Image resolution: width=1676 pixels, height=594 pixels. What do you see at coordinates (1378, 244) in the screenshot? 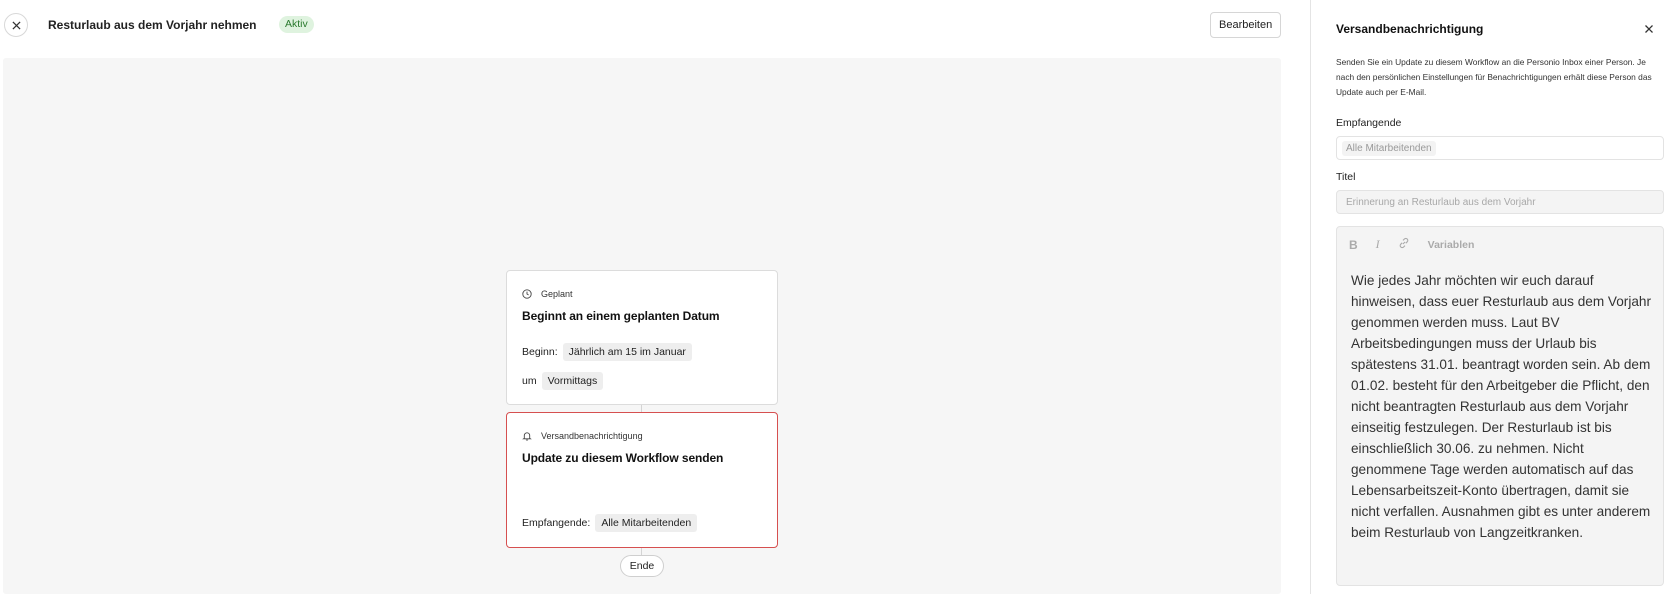
I see `italic-button: I` at bounding box center [1378, 244].